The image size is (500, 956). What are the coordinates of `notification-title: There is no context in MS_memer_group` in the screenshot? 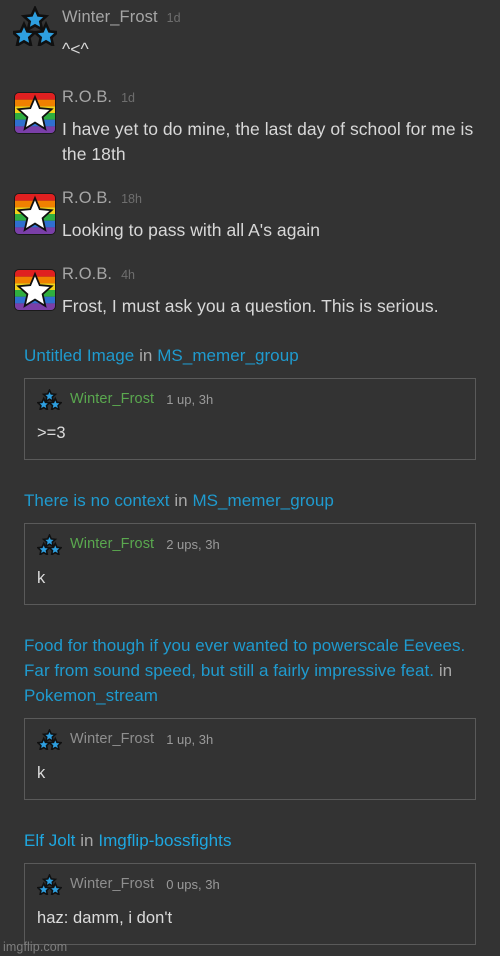 It's located at (250, 500).